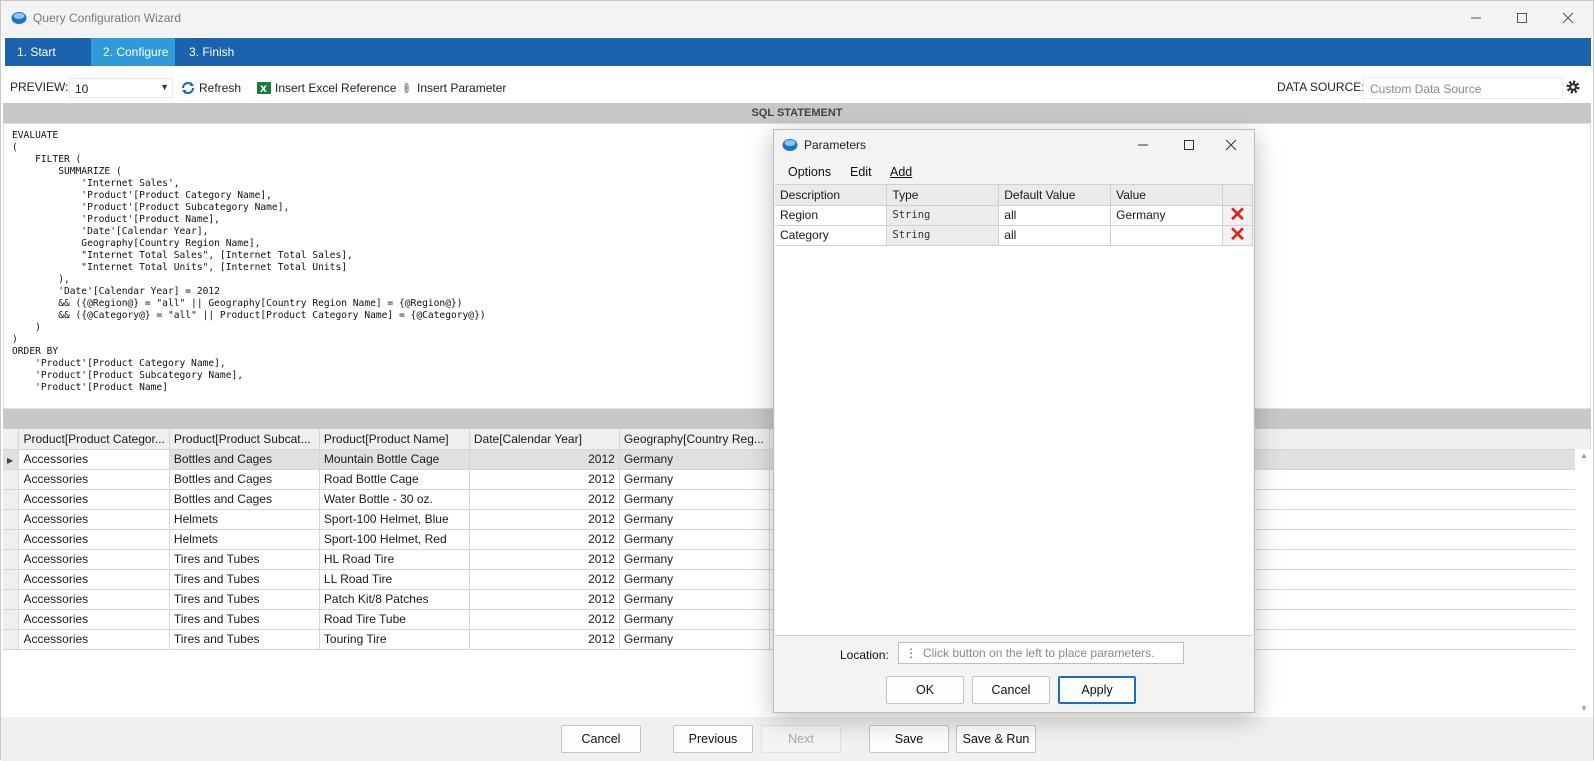 The image size is (1594, 761). I want to click on dialog-cancel-button: Cancel, so click(1011, 690).